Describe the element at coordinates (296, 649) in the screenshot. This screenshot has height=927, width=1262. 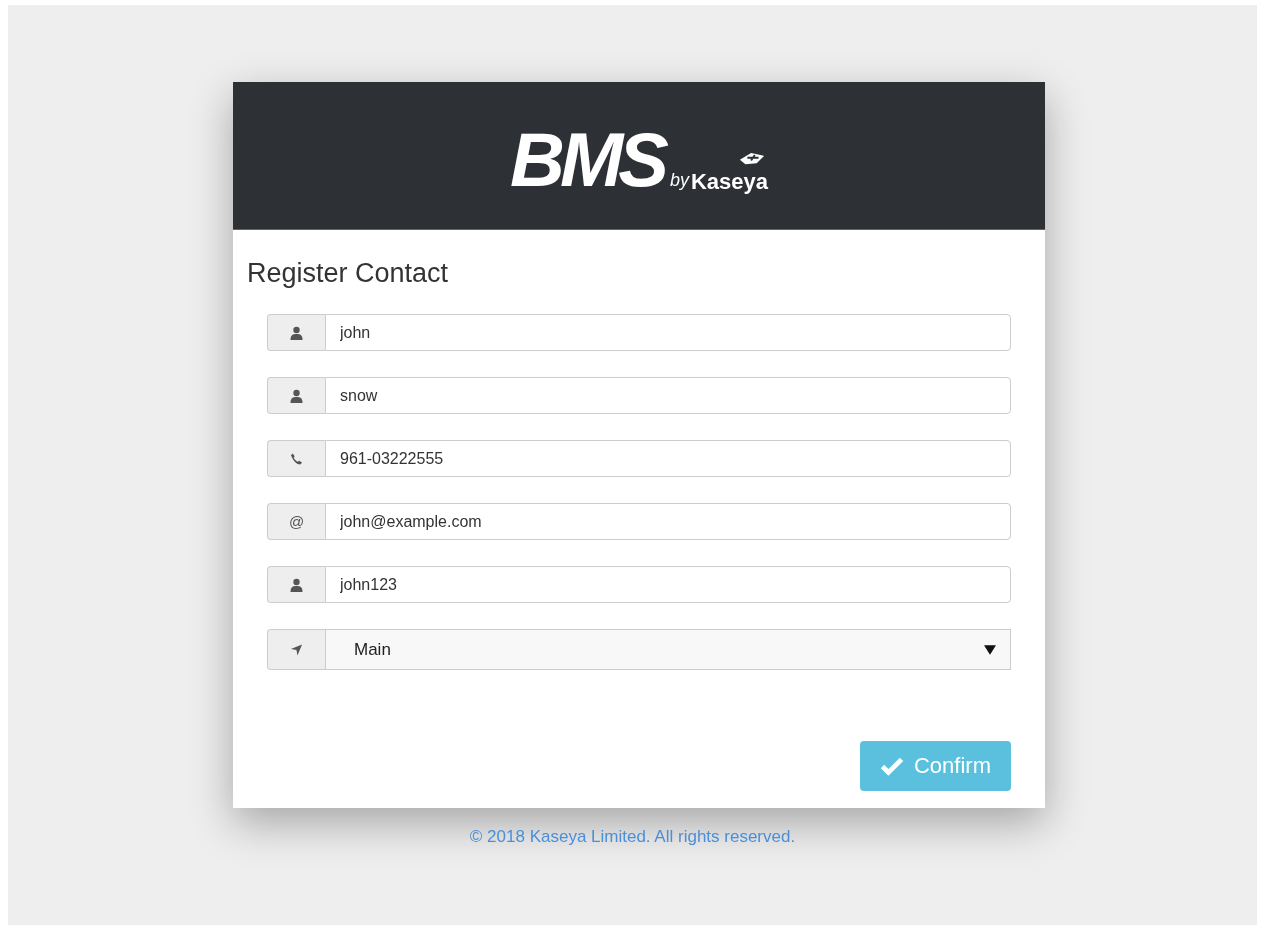
I see `location-arrow-icon` at that location.